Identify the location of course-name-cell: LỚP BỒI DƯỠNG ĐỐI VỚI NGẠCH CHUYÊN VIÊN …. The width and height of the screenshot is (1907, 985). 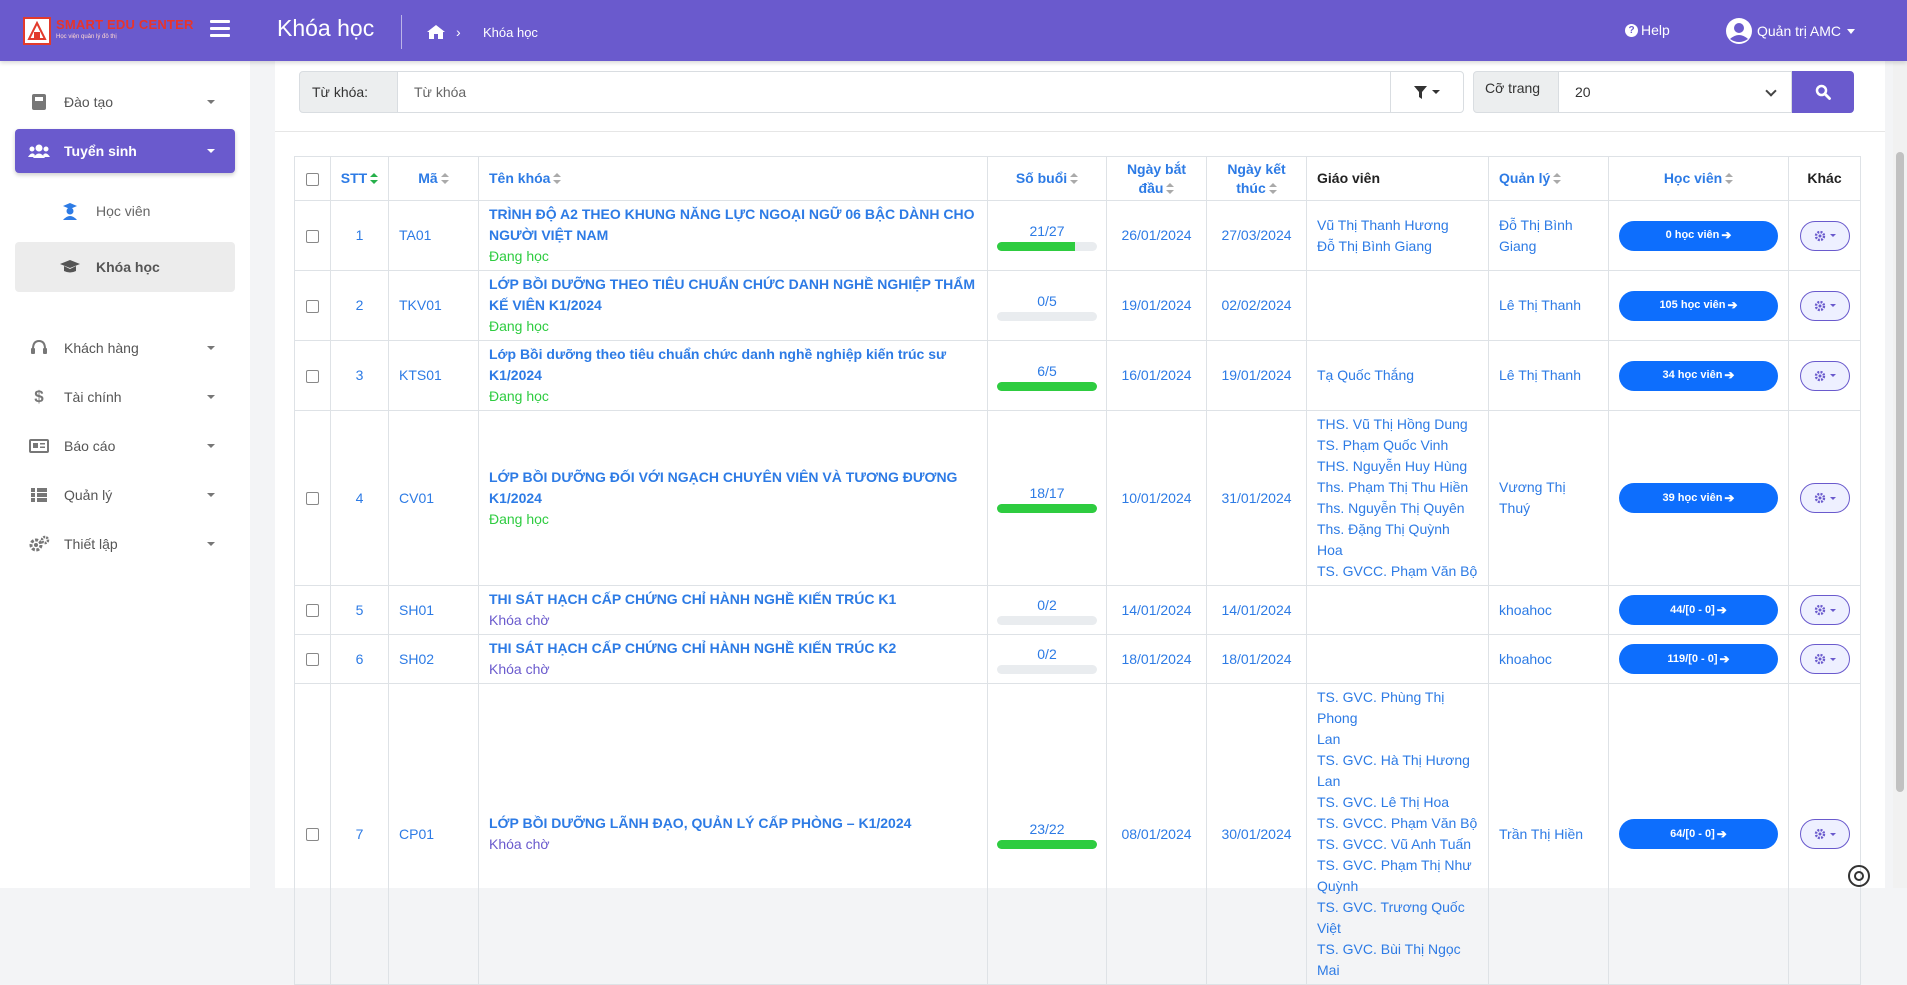
(733, 498).